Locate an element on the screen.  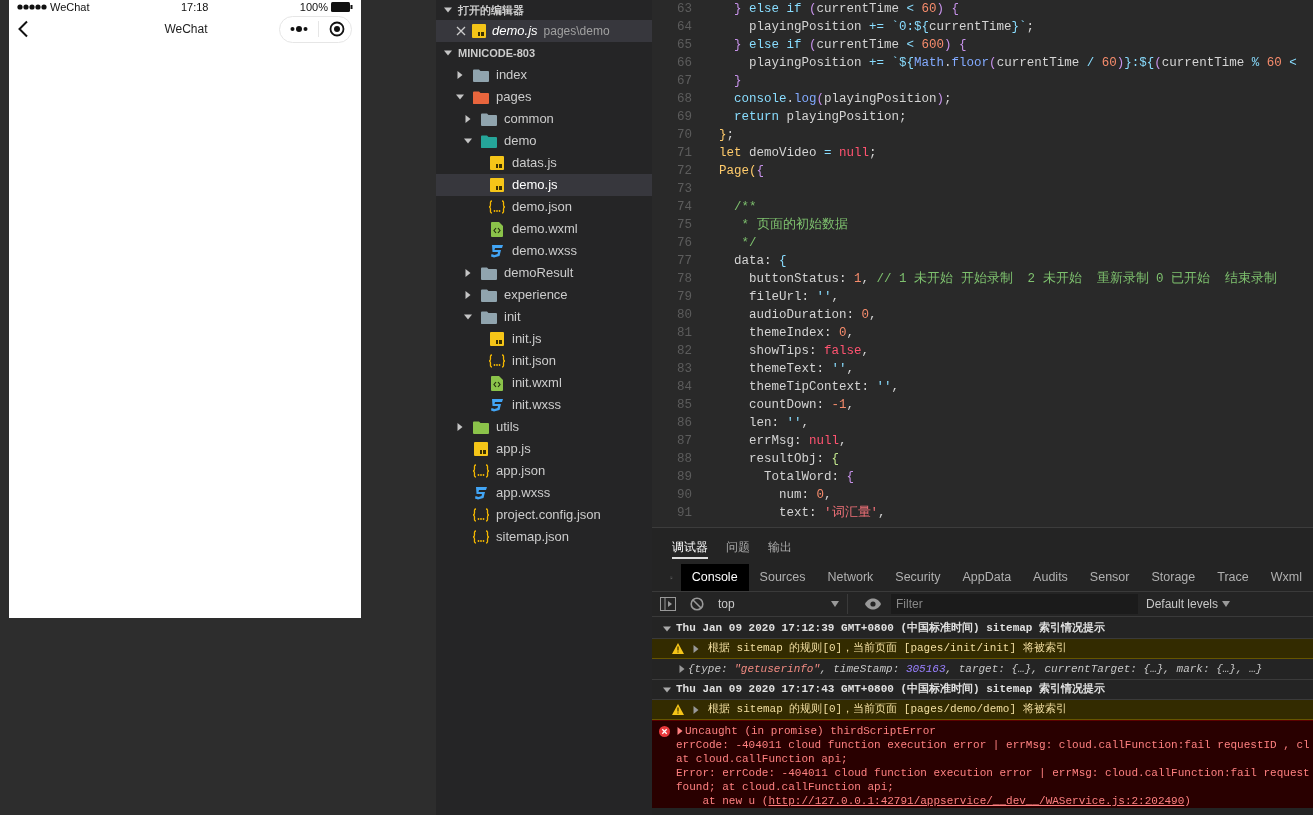
devtools-tab: Storage is located at coordinates (1173, 577).